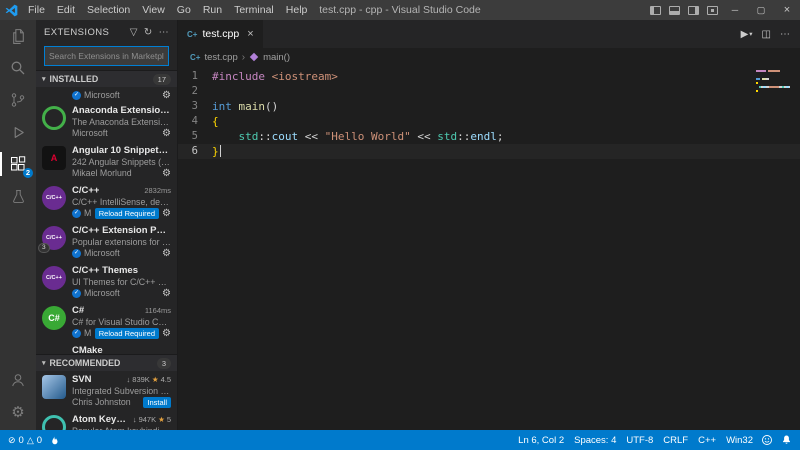  Describe the element at coordinates (184, 10) in the screenshot. I see `menu-go: Go` at that location.